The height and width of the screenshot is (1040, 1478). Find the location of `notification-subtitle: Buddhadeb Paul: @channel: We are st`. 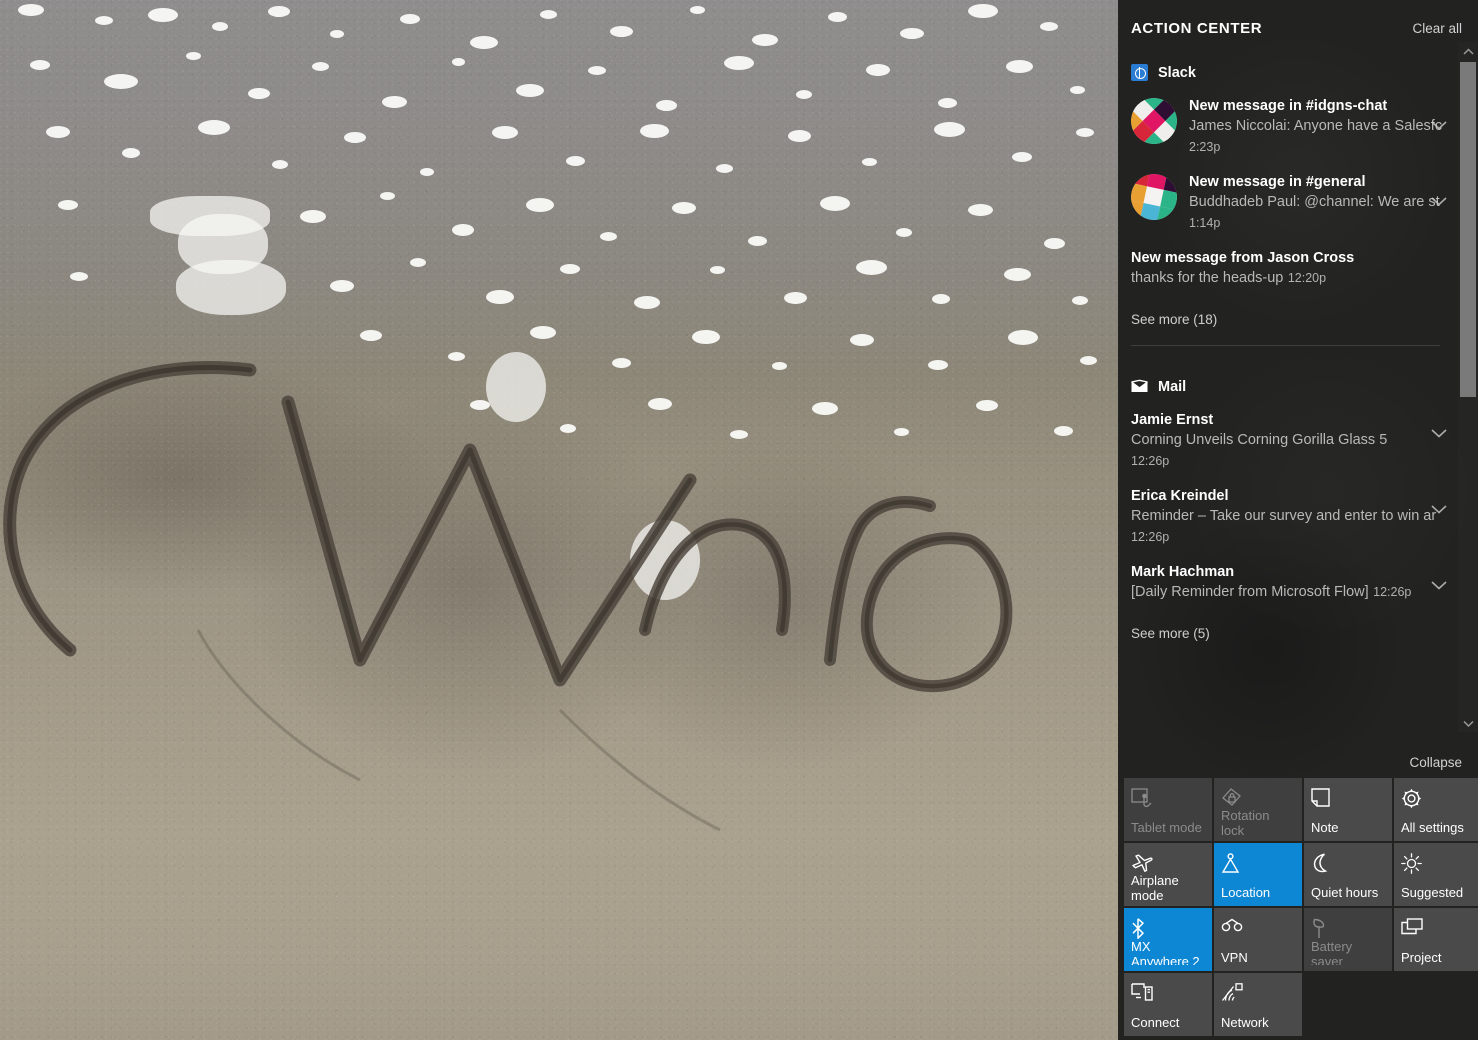

notification-subtitle: Buddhadeb Paul: @channel: We are st is located at coordinates (1314, 202).